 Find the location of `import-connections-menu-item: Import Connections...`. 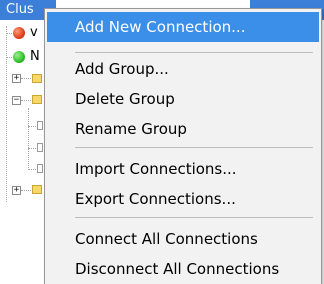

import-connections-menu-item: Import Connections... is located at coordinates (183, 169).